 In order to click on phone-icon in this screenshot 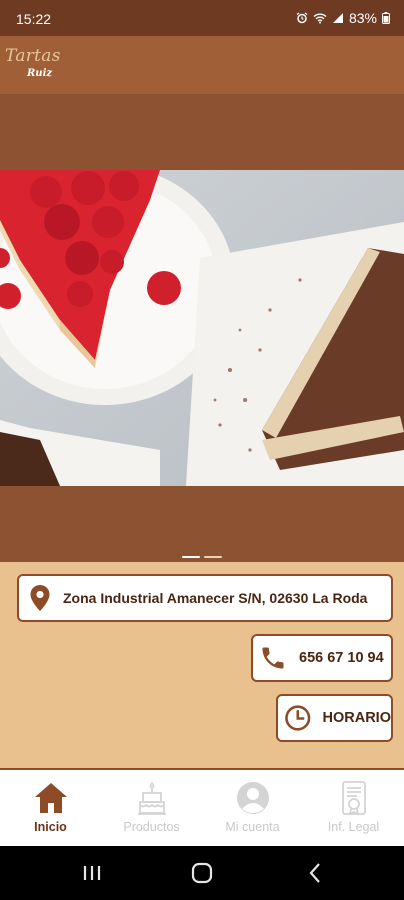, I will do `click(273, 658)`.